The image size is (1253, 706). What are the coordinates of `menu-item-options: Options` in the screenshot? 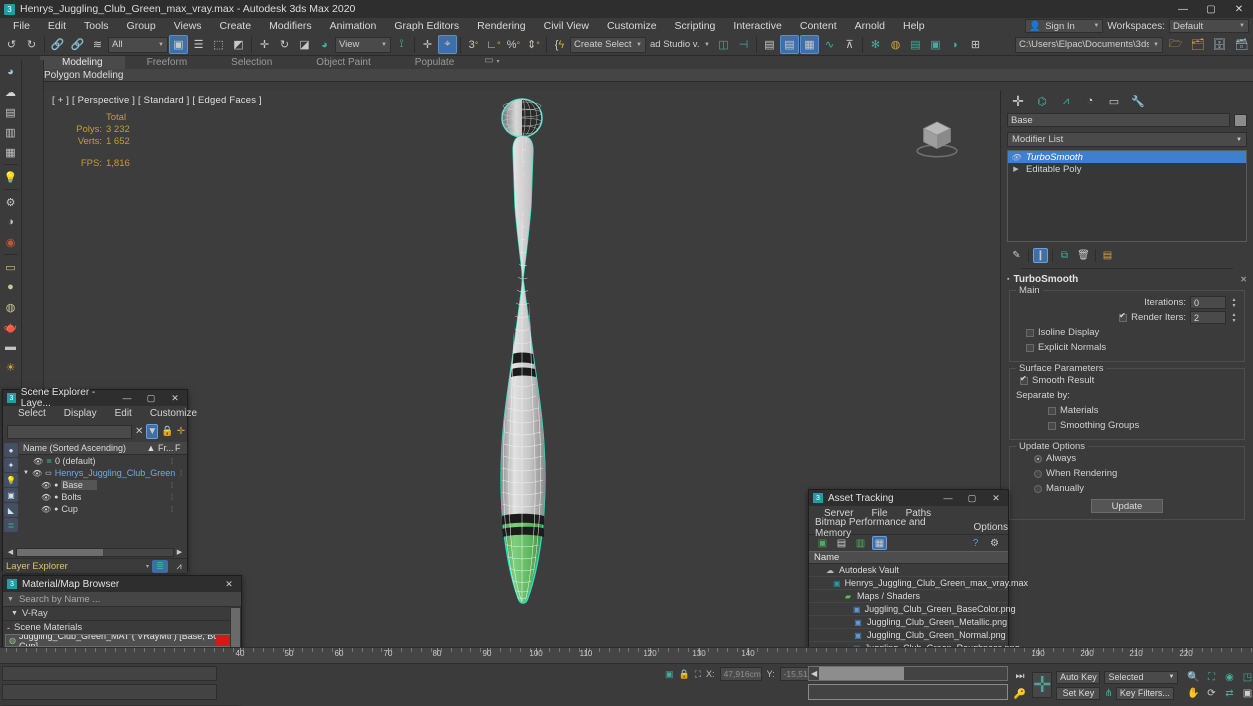 It's located at (991, 527).